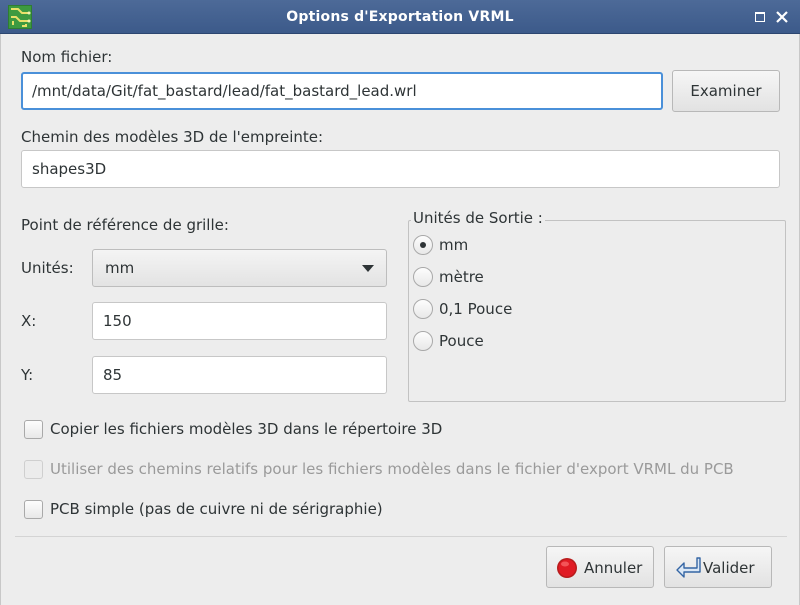 The image size is (800, 605). What do you see at coordinates (454, 245) in the screenshot?
I see `radio-mm-label: mm` at bounding box center [454, 245].